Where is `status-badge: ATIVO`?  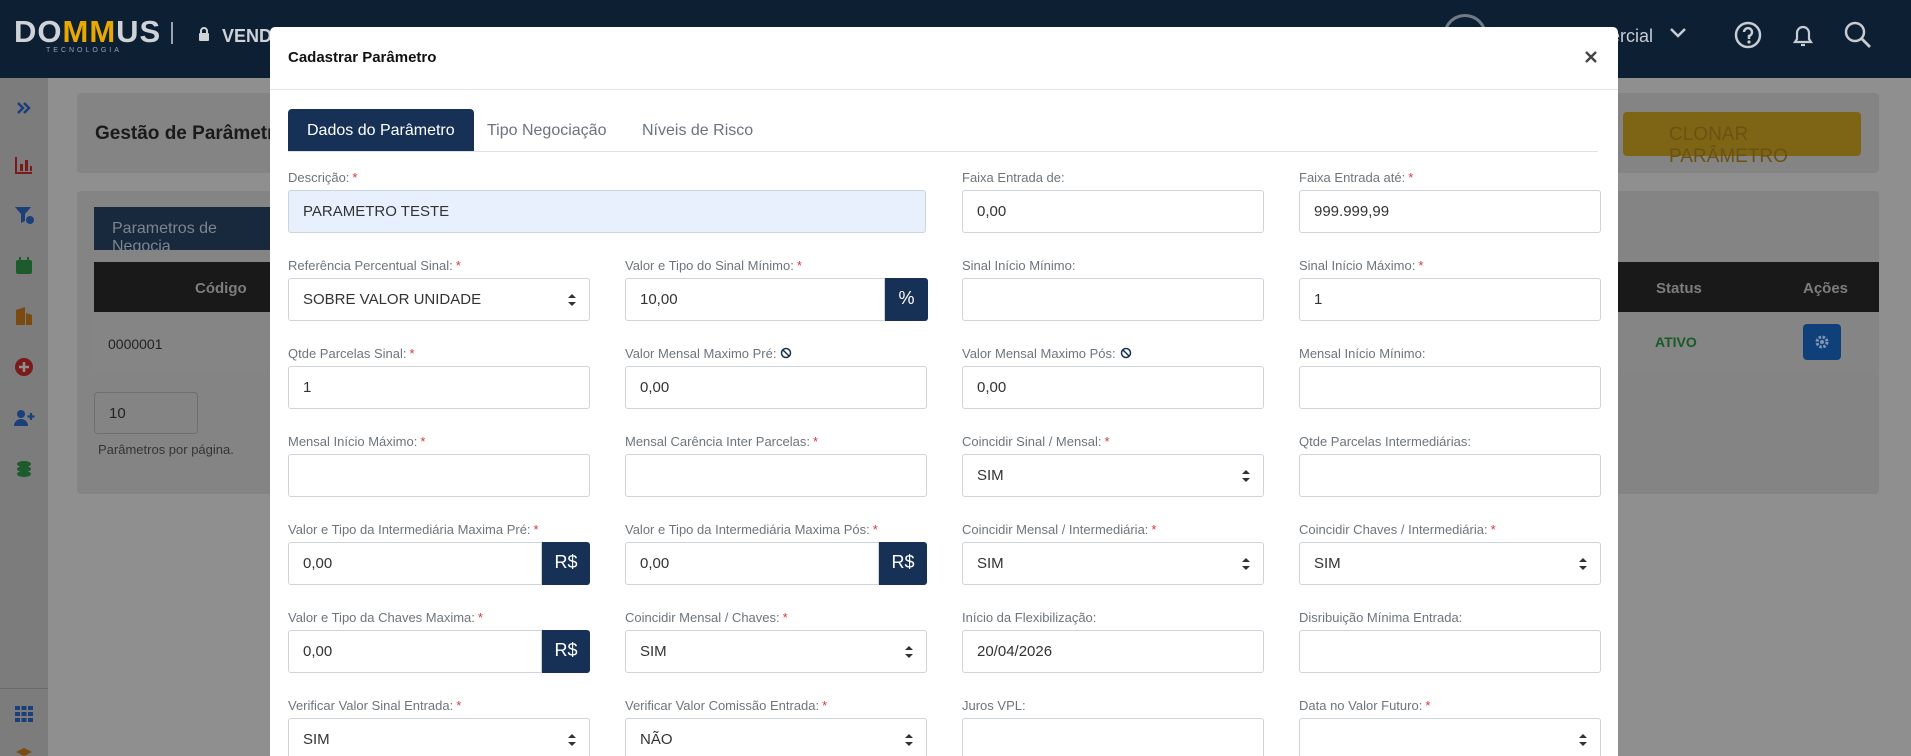
status-badge: ATIVO is located at coordinates (1676, 342).